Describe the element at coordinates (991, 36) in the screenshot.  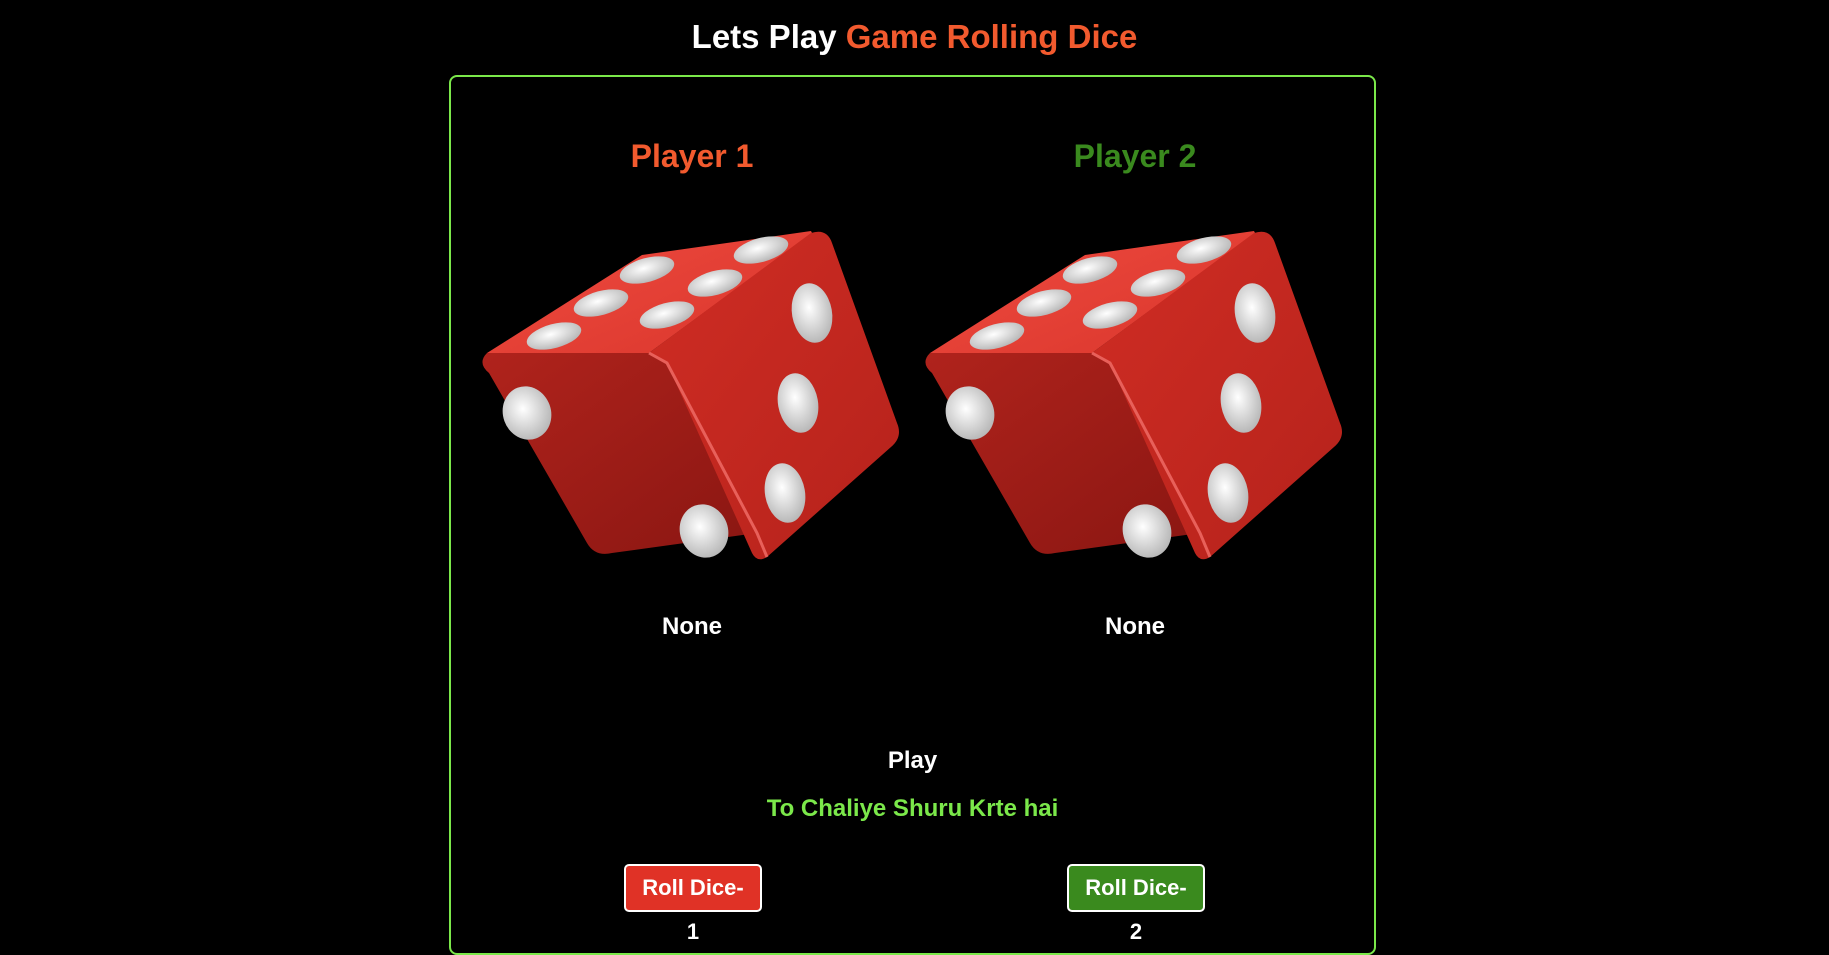
I see `title-accent: Game Rolling Dice` at that location.